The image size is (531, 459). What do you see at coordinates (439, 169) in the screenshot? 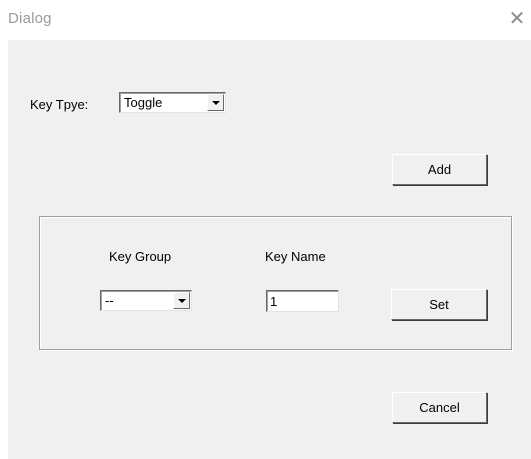
I see `add-button: Add` at bounding box center [439, 169].